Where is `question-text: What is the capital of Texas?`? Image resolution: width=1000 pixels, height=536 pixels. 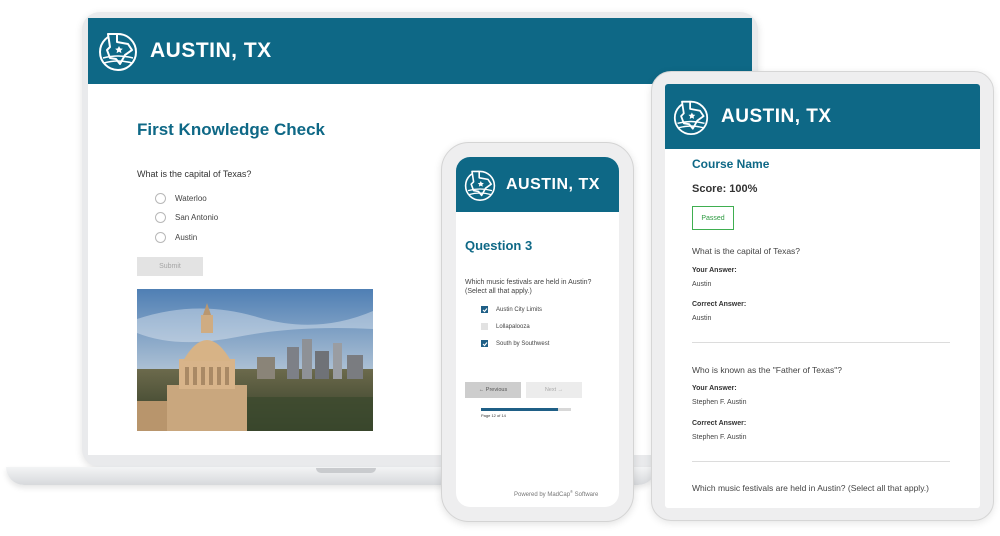 question-text: What is the capital of Texas? is located at coordinates (194, 174).